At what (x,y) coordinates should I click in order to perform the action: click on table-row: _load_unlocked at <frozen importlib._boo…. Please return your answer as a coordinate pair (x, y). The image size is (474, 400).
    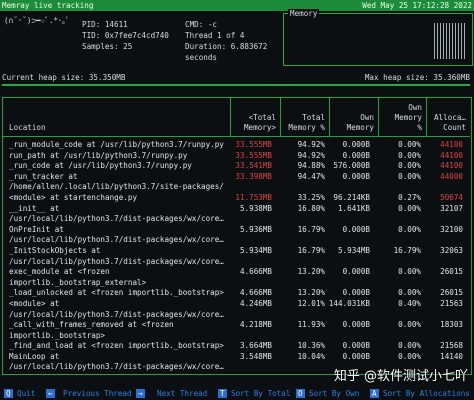
    Looking at the image, I should click on (237, 293).